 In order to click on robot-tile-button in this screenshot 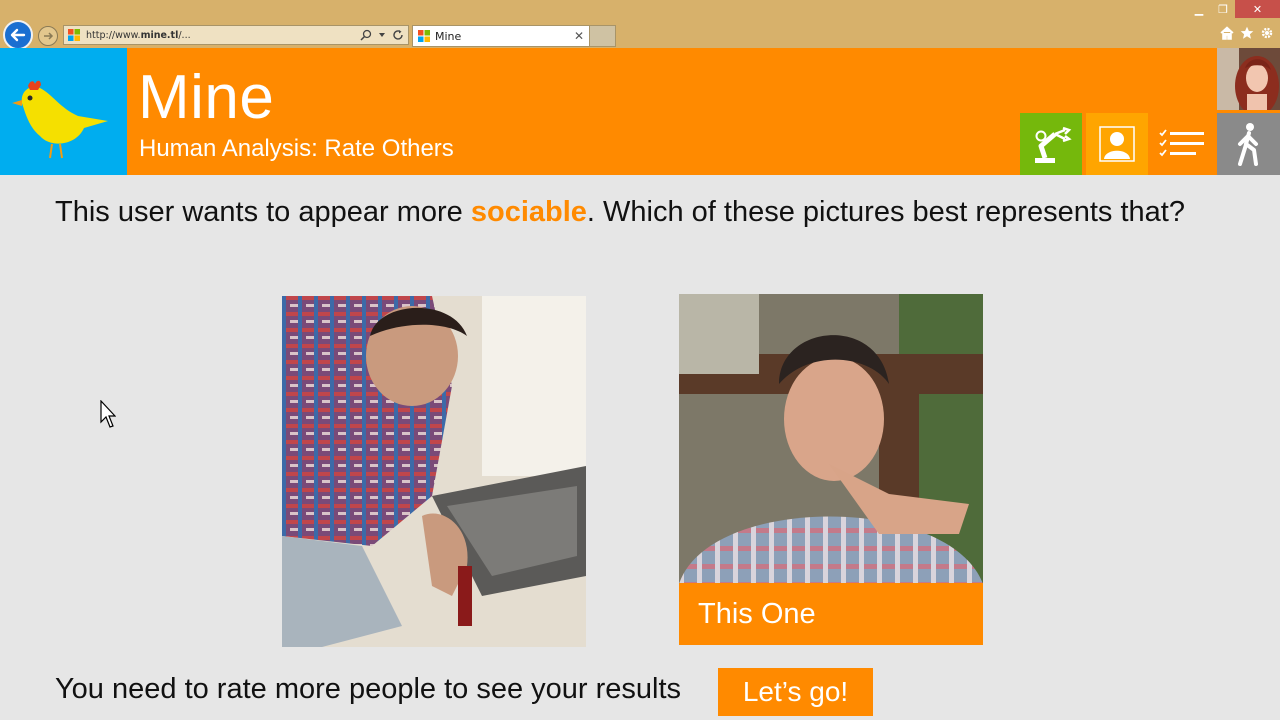, I will do `click(1051, 144)`.